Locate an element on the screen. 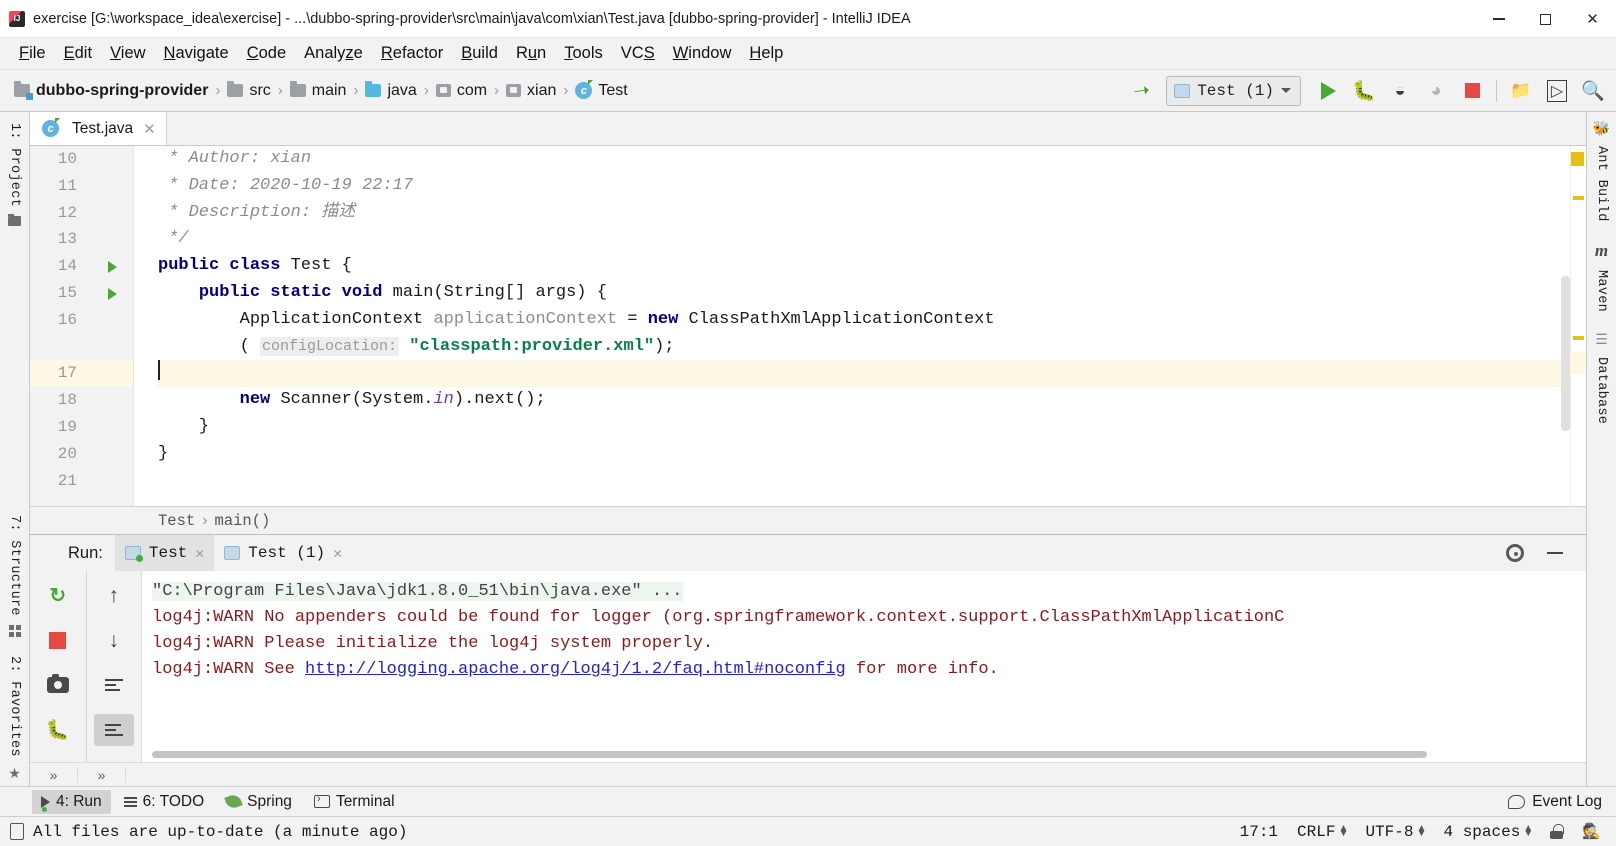  menu-vcs: VCS is located at coordinates (638, 53).